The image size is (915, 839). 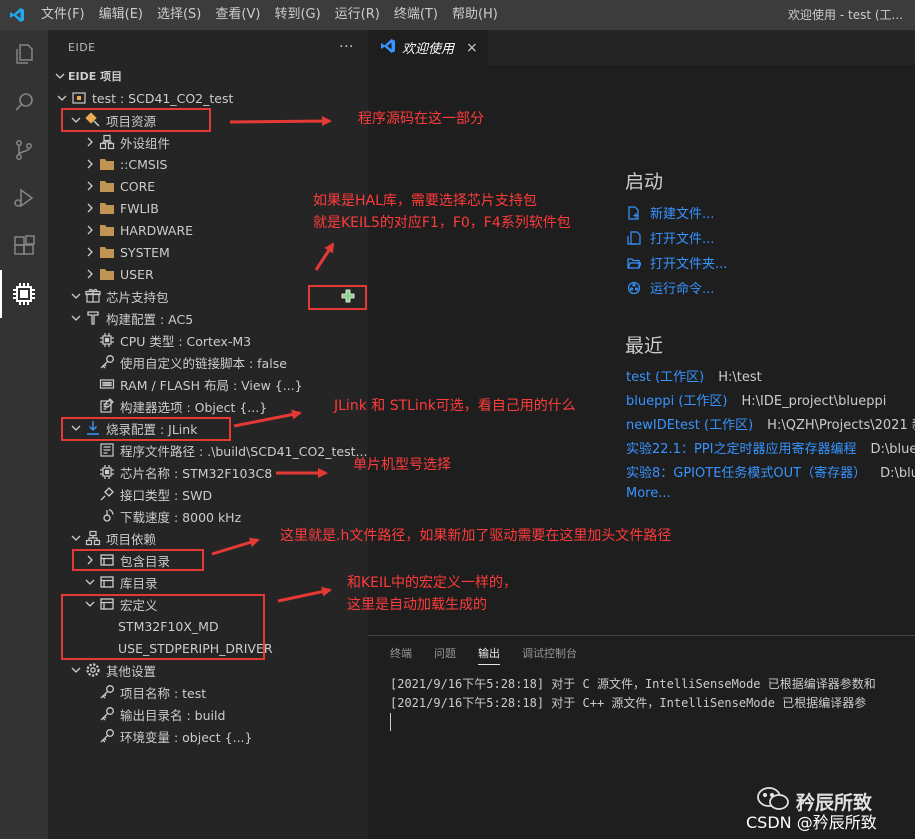 What do you see at coordinates (63, 15) in the screenshot?
I see `menu-file: 文件(F)` at bounding box center [63, 15].